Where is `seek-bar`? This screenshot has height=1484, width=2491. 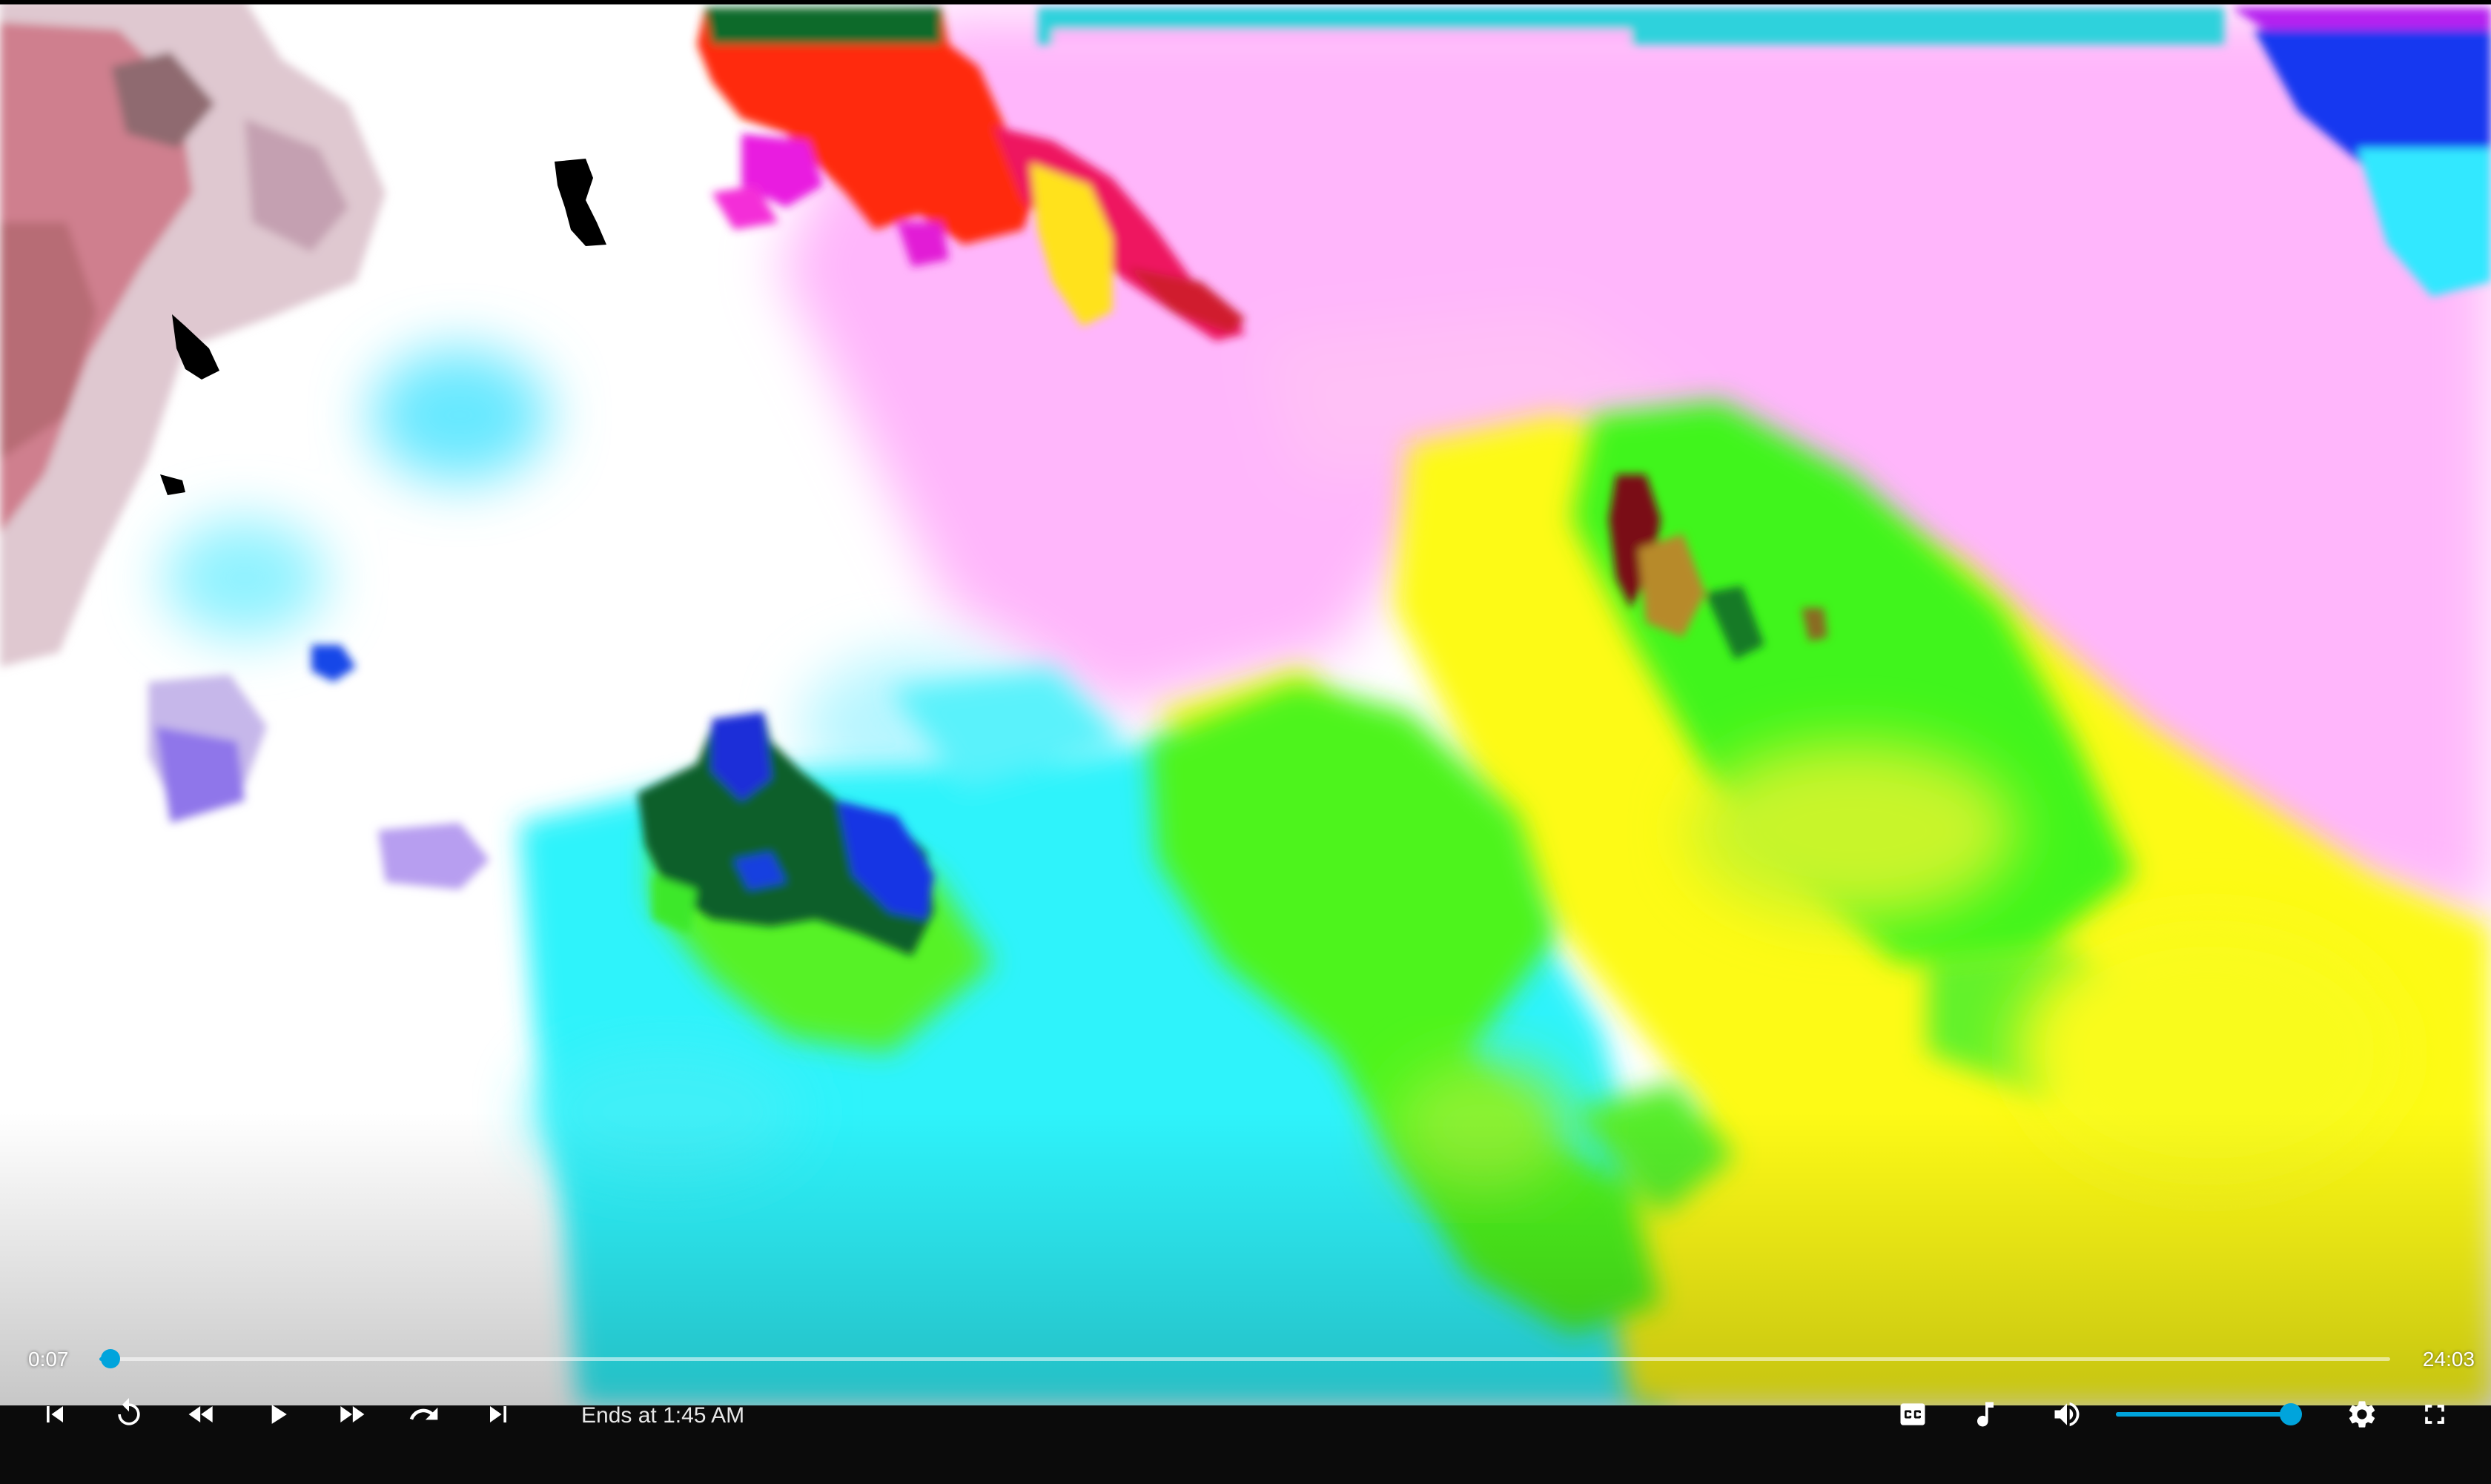
seek-bar is located at coordinates (1244, 1358).